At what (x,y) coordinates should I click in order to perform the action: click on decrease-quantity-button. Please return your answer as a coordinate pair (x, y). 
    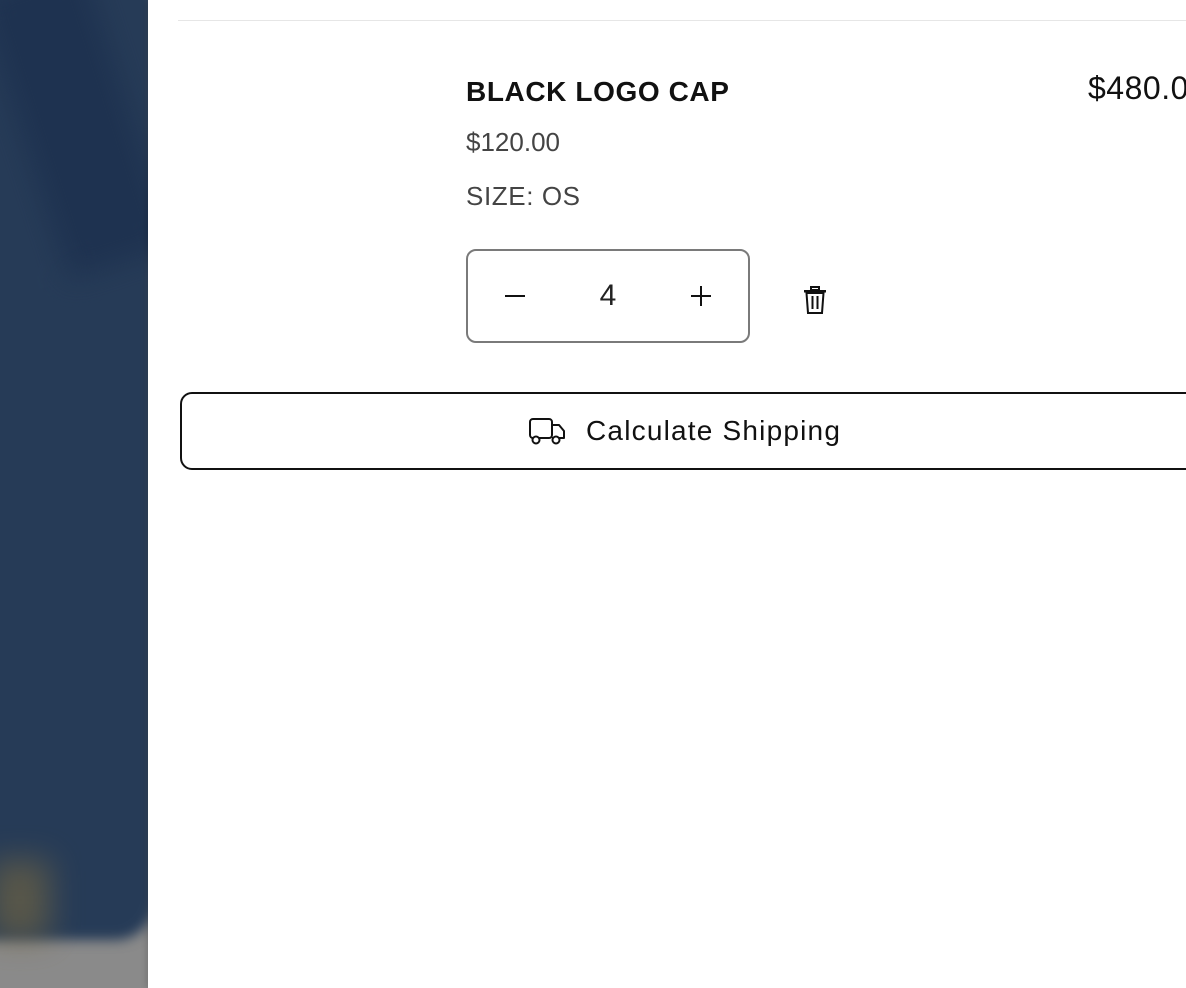
    Looking at the image, I should click on (515, 296).